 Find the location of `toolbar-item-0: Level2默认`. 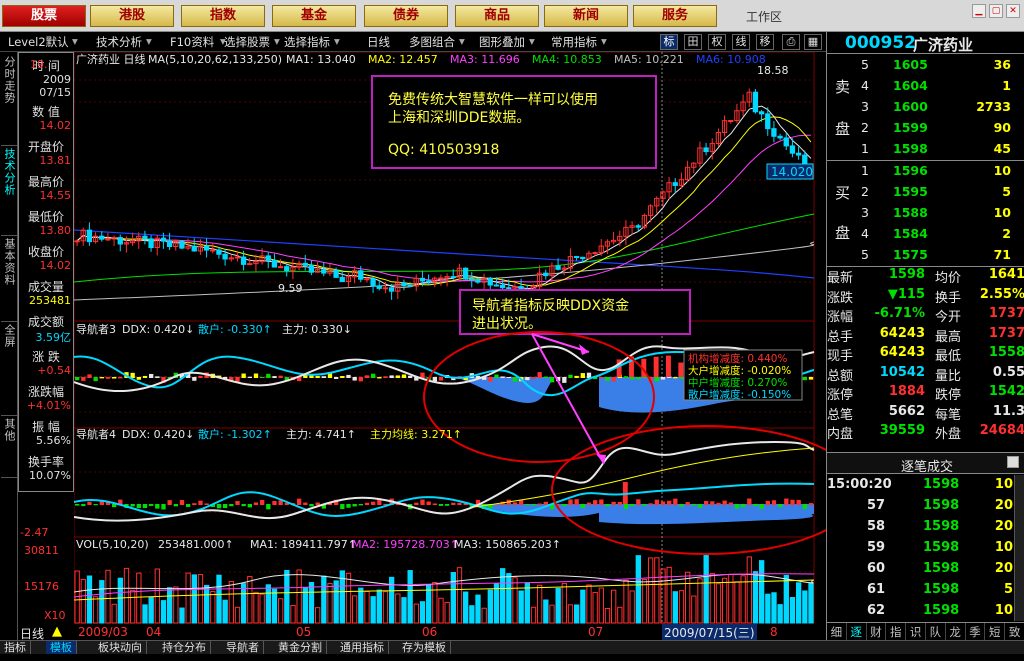

toolbar-item-0: Level2默认 is located at coordinates (38, 42).